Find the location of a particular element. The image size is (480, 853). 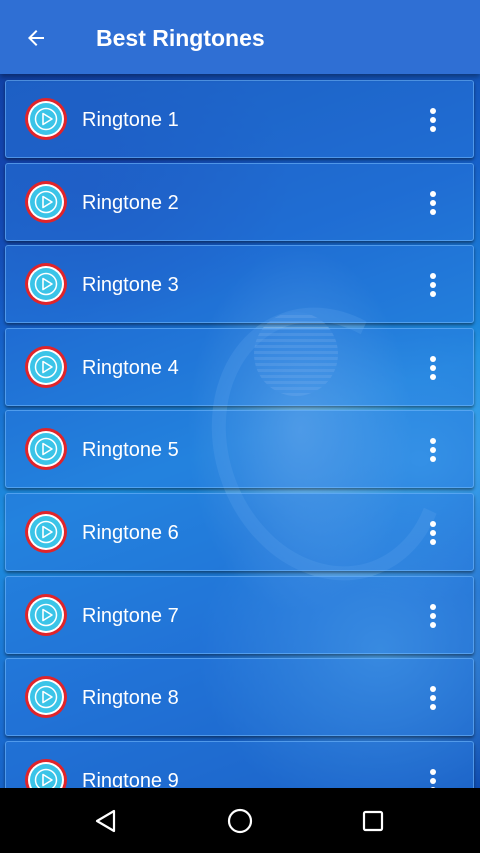

list-item: Ringtone 6 is located at coordinates (239, 532).